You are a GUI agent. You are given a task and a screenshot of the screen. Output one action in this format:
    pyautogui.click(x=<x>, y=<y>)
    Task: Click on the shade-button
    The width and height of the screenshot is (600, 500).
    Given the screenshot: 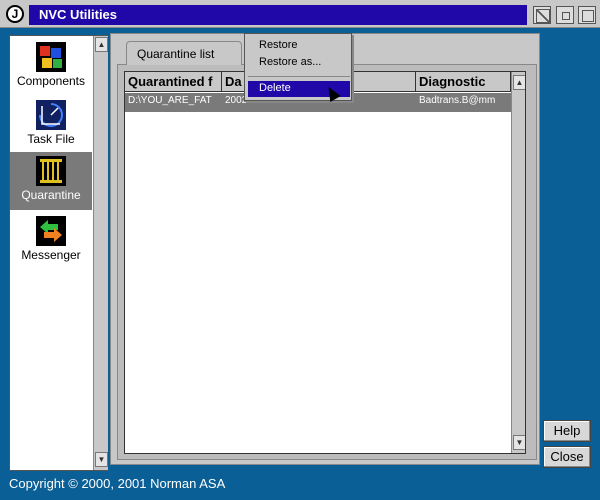 What is the action you would take?
    pyautogui.click(x=542, y=15)
    